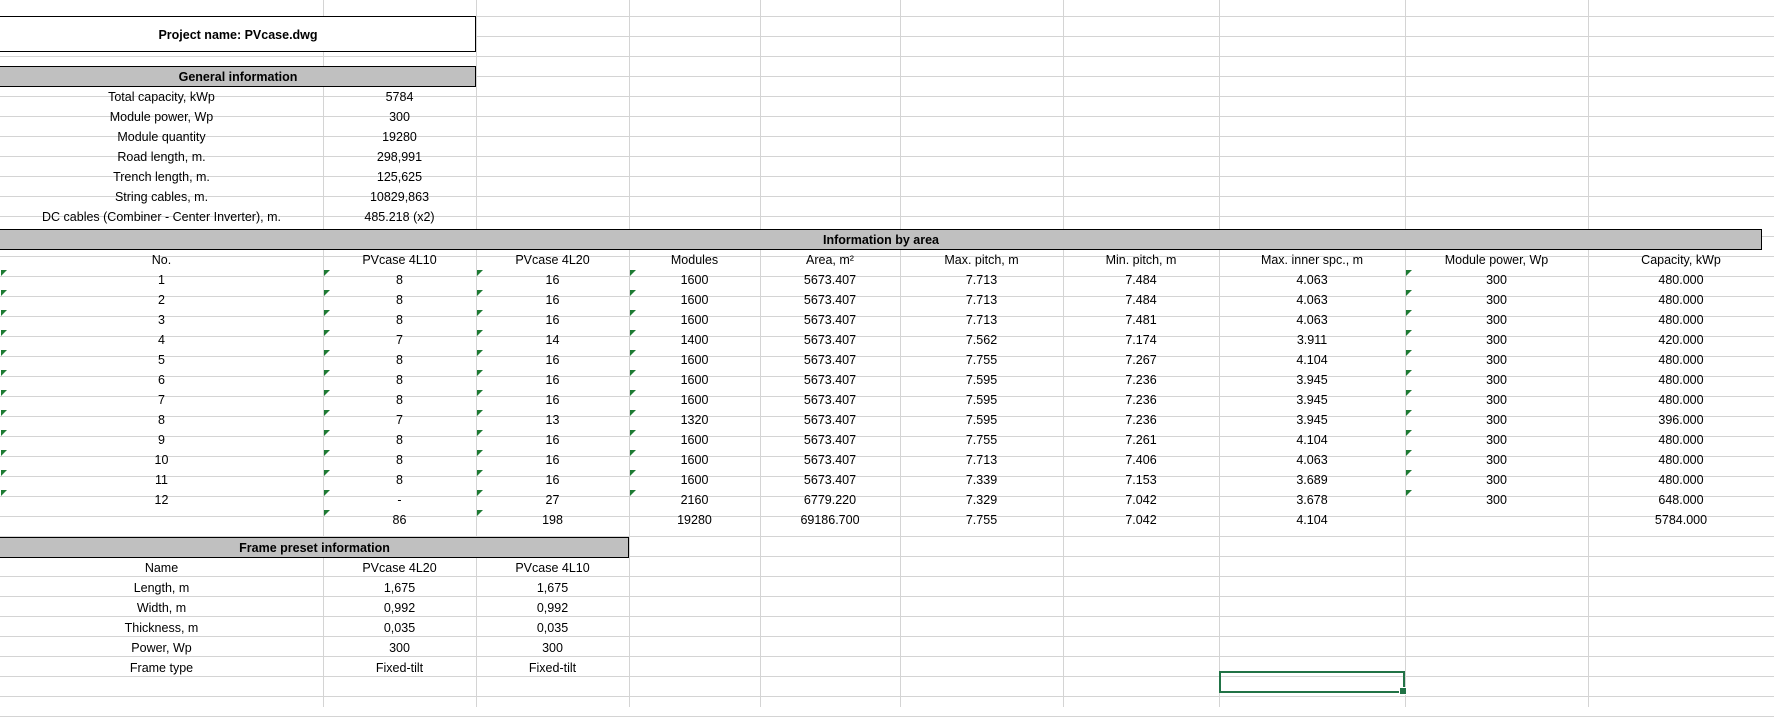  Describe the element at coordinates (161, 97) in the screenshot. I see `general-info-label: Total capacity, kWp` at that location.